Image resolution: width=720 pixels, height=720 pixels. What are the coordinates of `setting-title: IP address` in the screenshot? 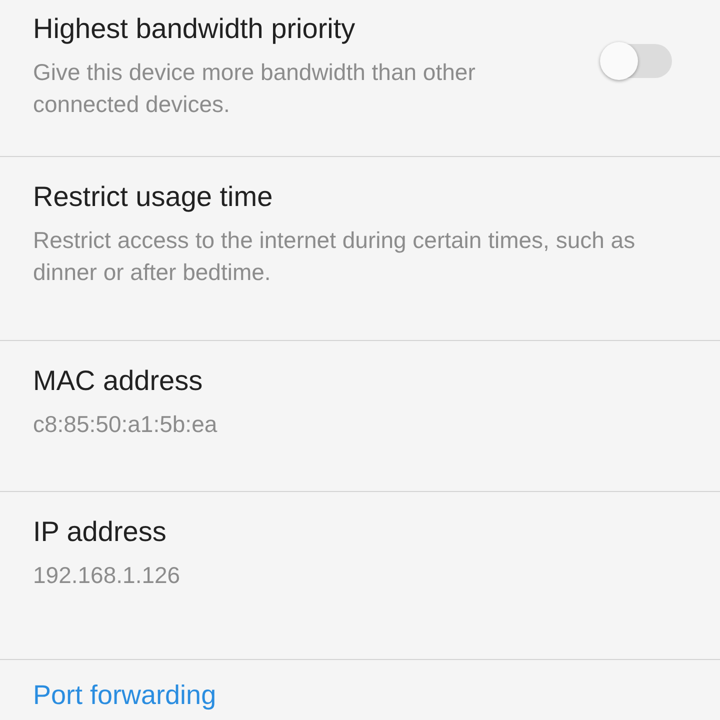 It's located at (100, 532).